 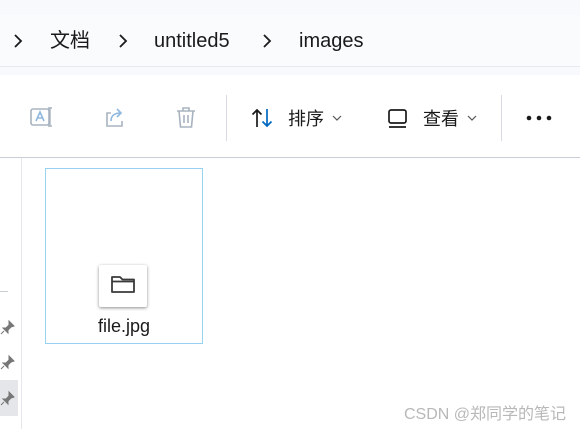 What do you see at coordinates (398, 118) in the screenshot?
I see `view-icon` at bounding box center [398, 118].